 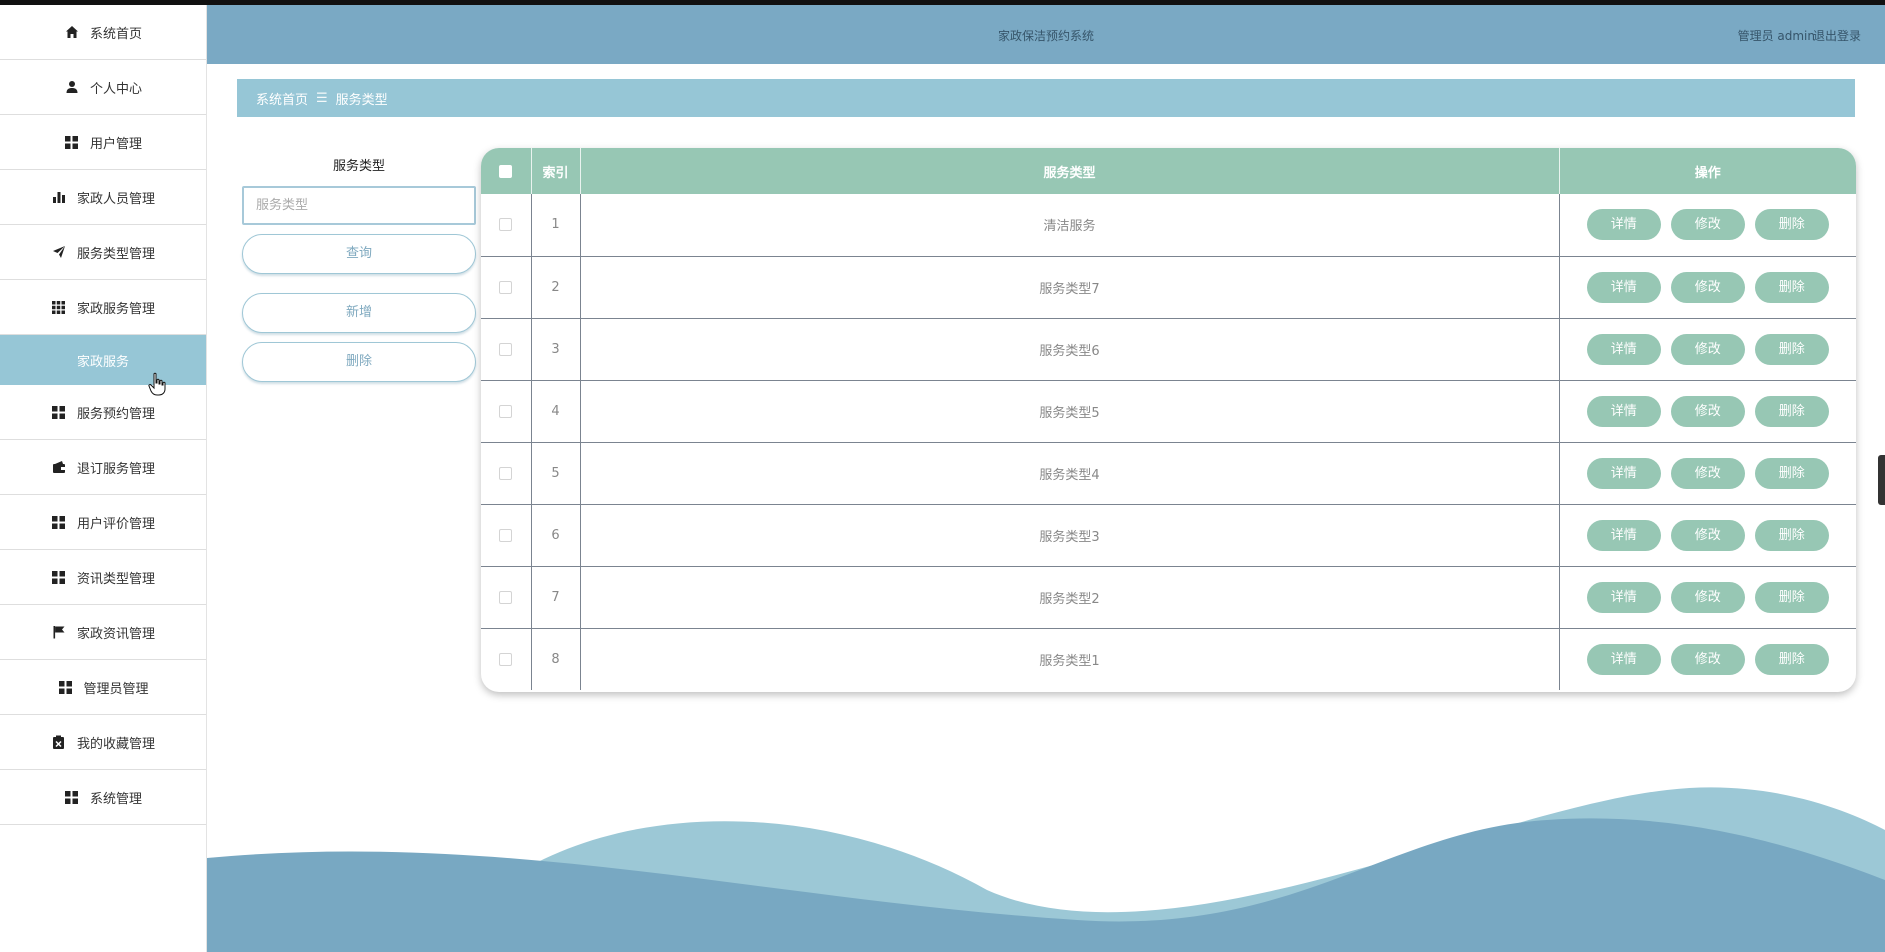 I want to click on batch-delete-button: 删除, so click(x=359, y=362).